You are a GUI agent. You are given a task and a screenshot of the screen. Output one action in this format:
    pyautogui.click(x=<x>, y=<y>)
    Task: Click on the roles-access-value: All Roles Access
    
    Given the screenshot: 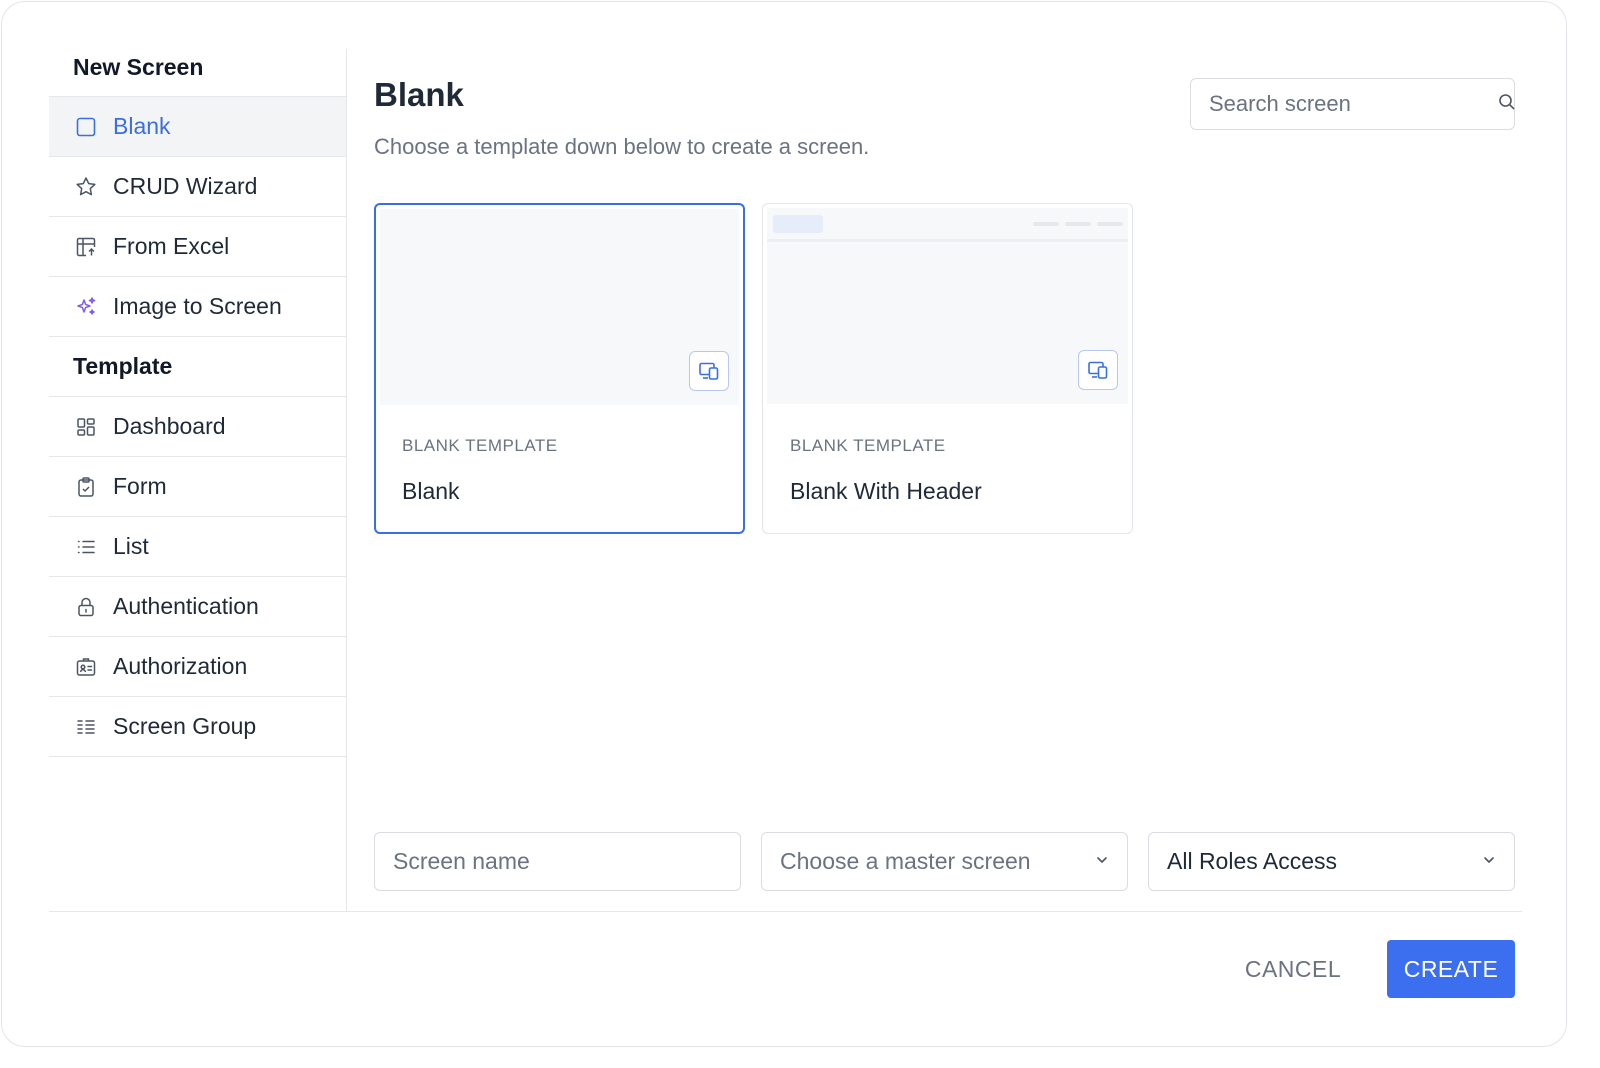 What is the action you would take?
    pyautogui.click(x=1252, y=861)
    